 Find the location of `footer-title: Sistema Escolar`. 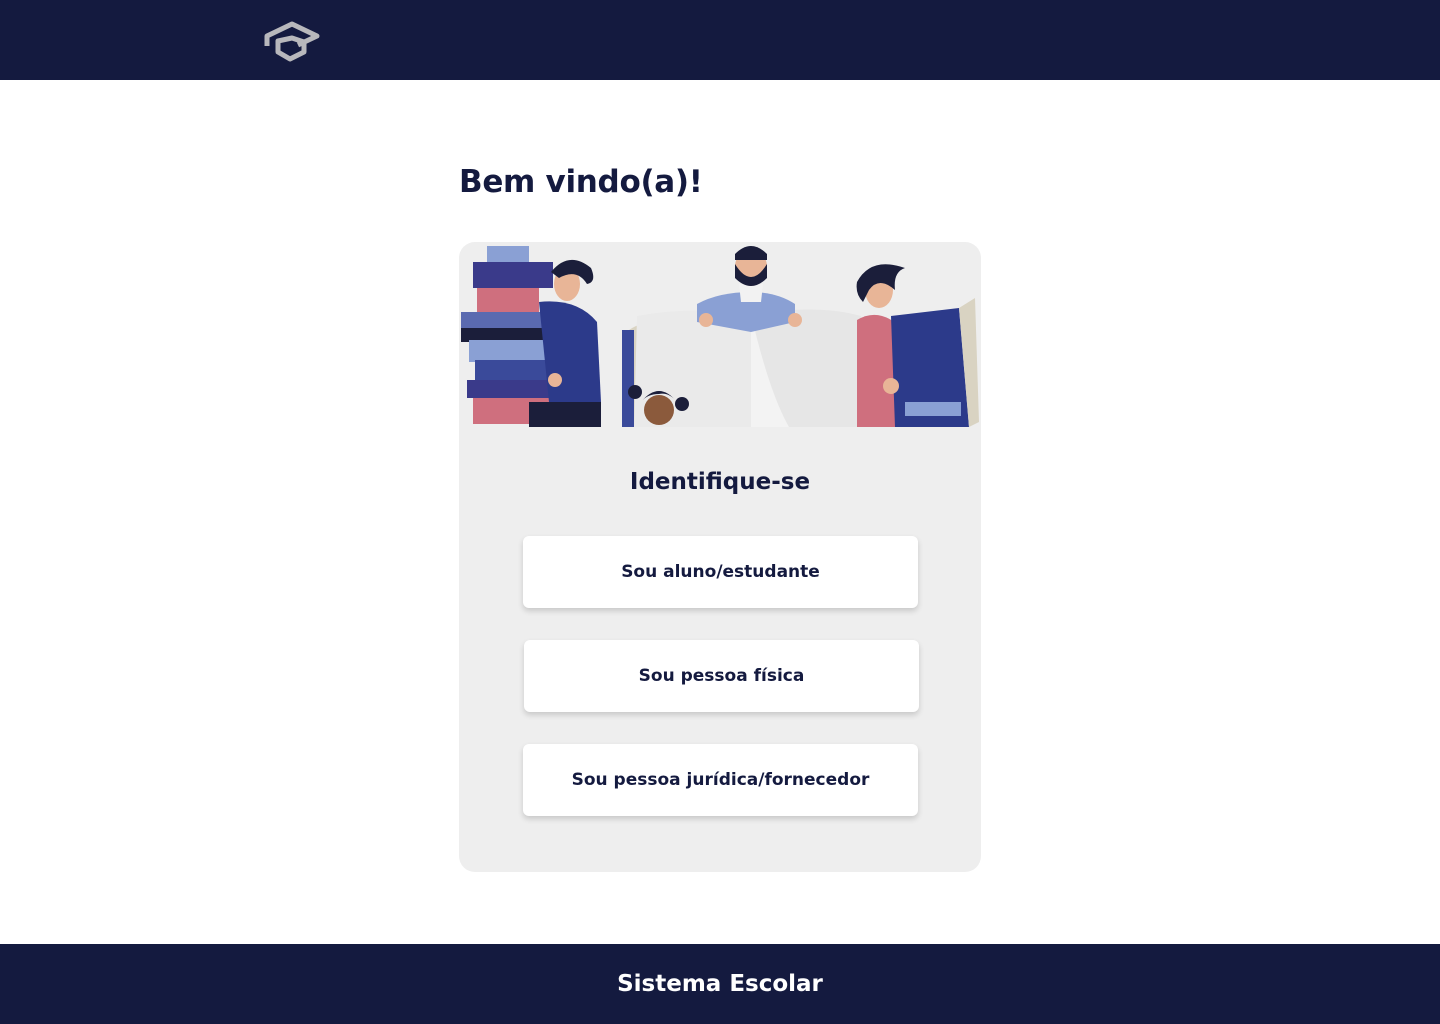

footer-title: Sistema Escolar is located at coordinates (720, 984).